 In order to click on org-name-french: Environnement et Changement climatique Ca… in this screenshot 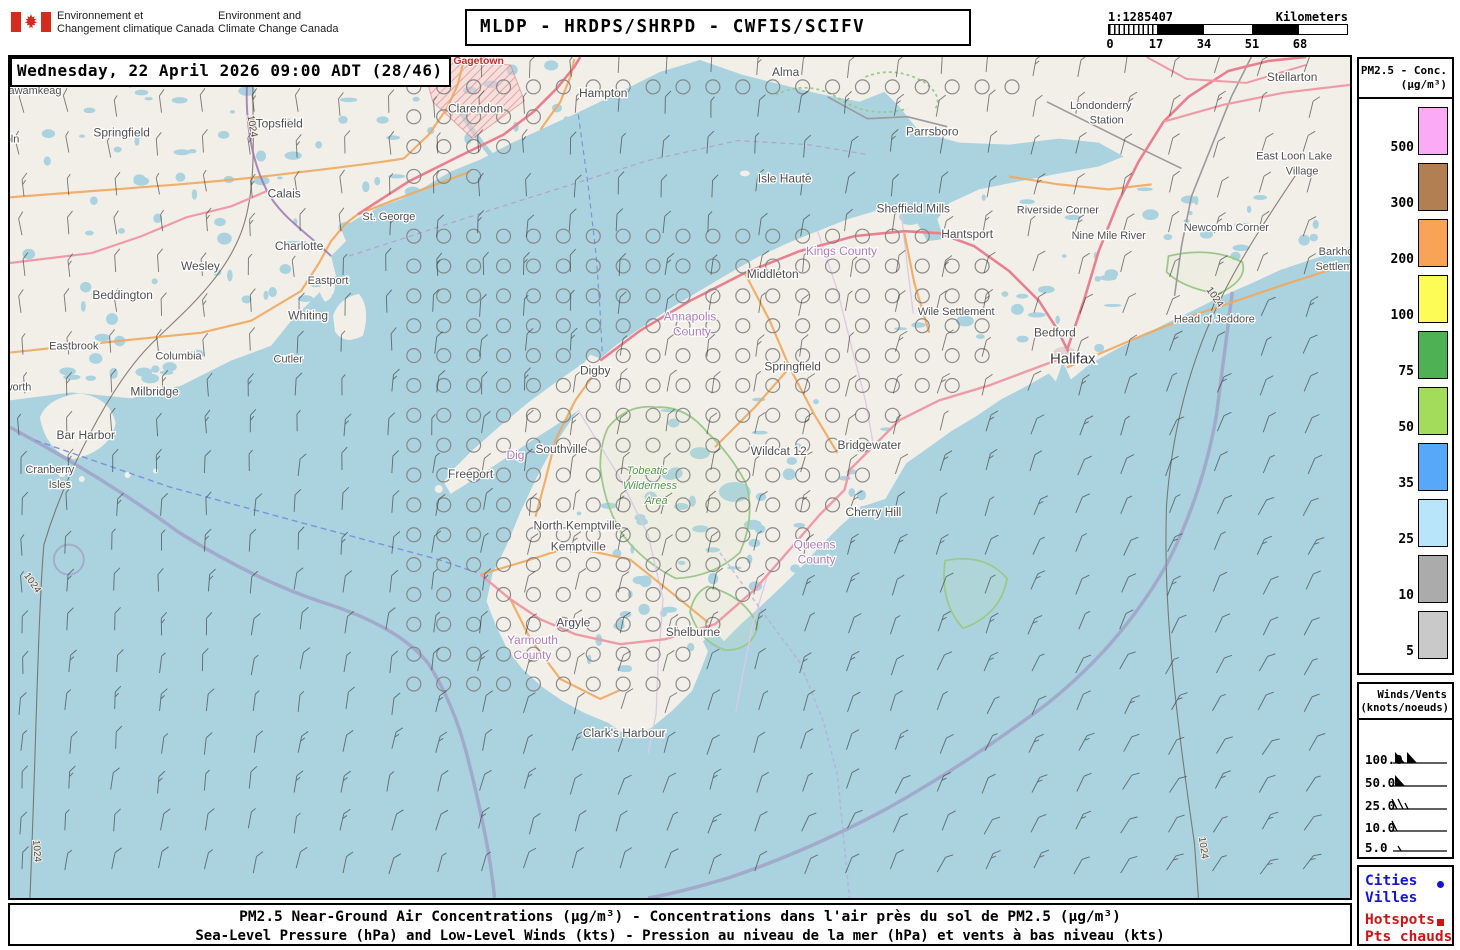, I will do `click(136, 22)`.